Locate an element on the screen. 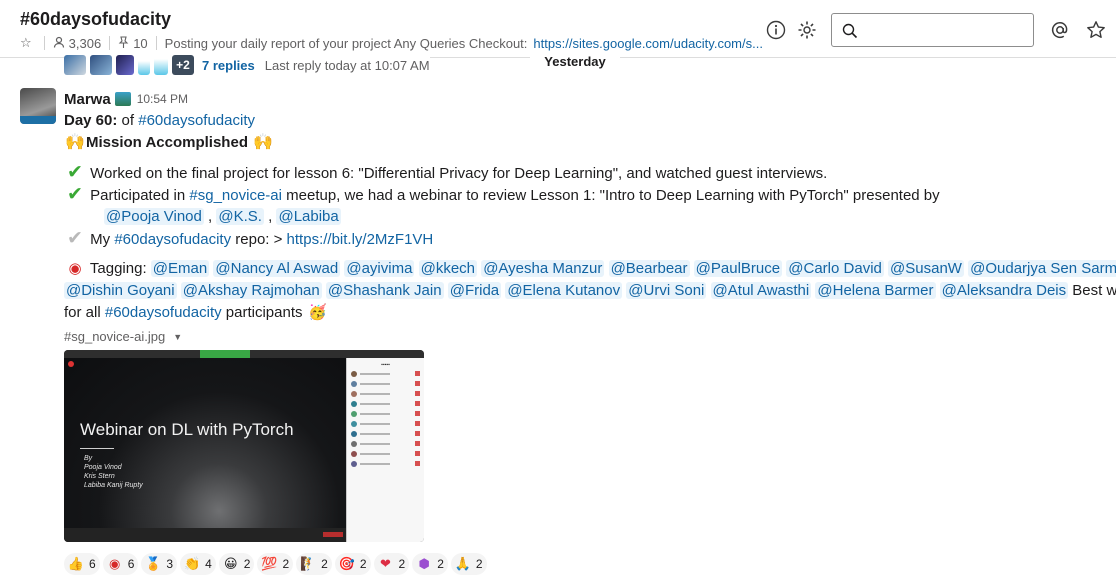  person-climbing-icon: 🧗 is located at coordinates (308, 563).